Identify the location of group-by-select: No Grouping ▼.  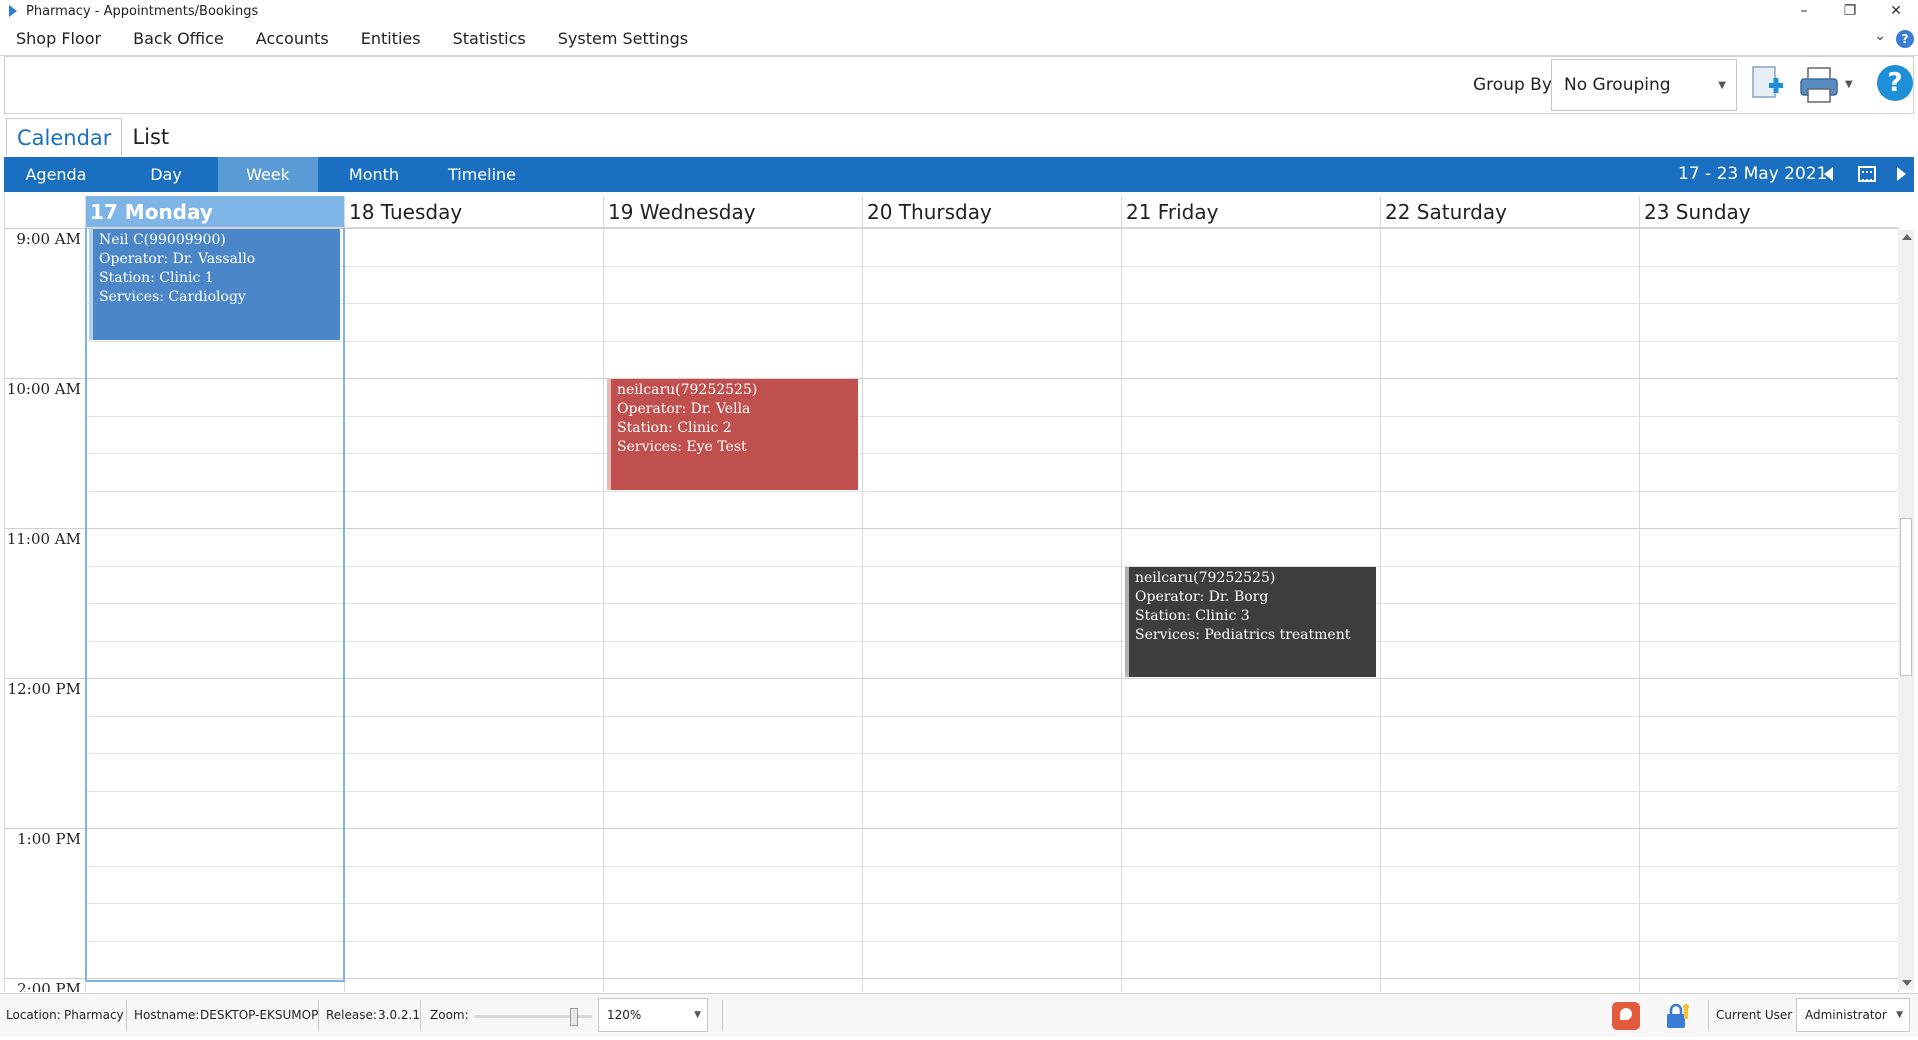
(1644, 85).